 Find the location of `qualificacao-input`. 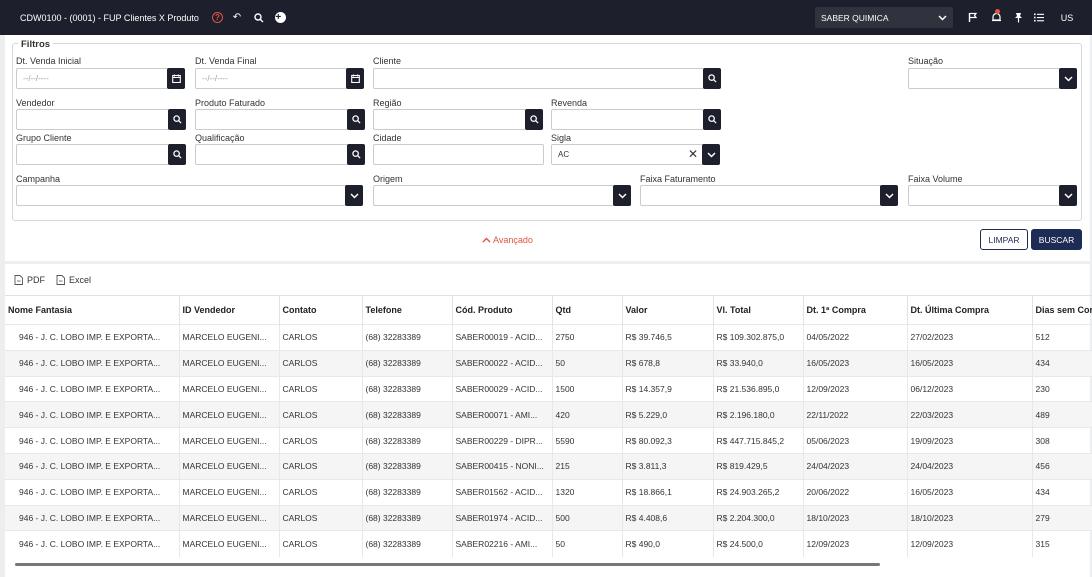

qualificacao-input is located at coordinates (271, 154).